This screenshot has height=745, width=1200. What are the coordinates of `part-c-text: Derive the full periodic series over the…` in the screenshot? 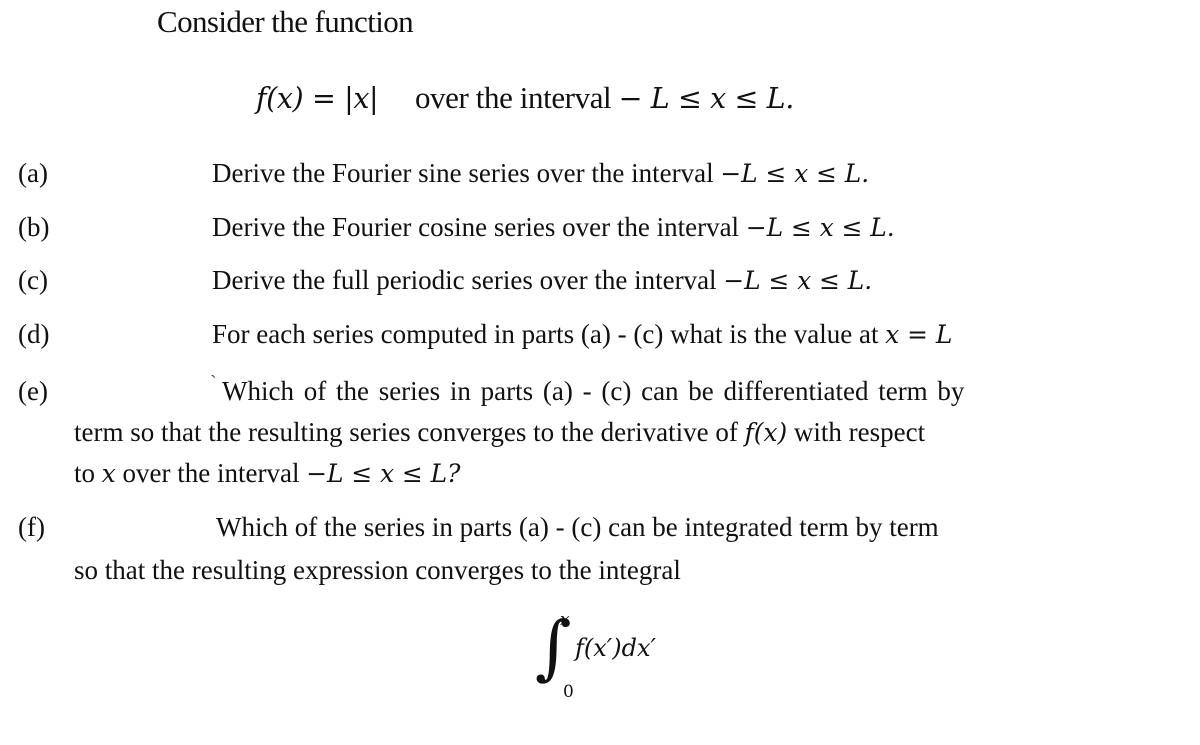 It's located at (542, 280).